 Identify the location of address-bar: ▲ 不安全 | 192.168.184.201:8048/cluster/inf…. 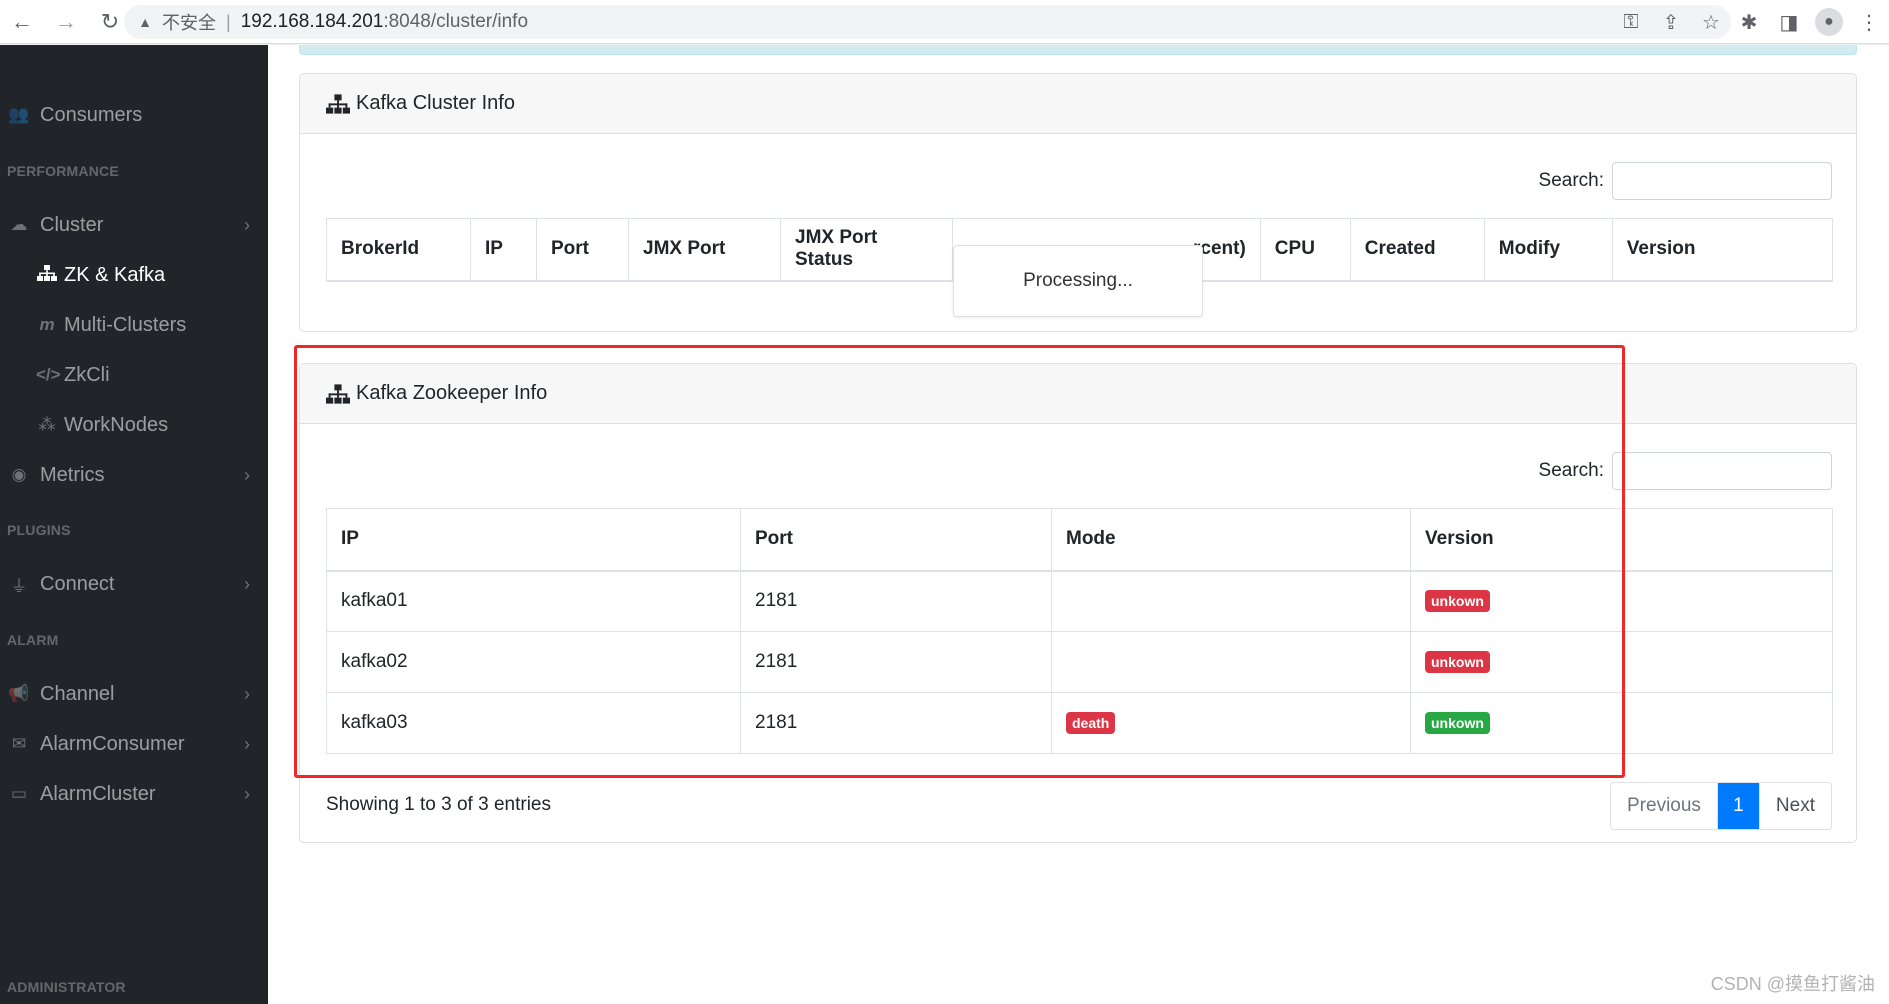
(927, 22).